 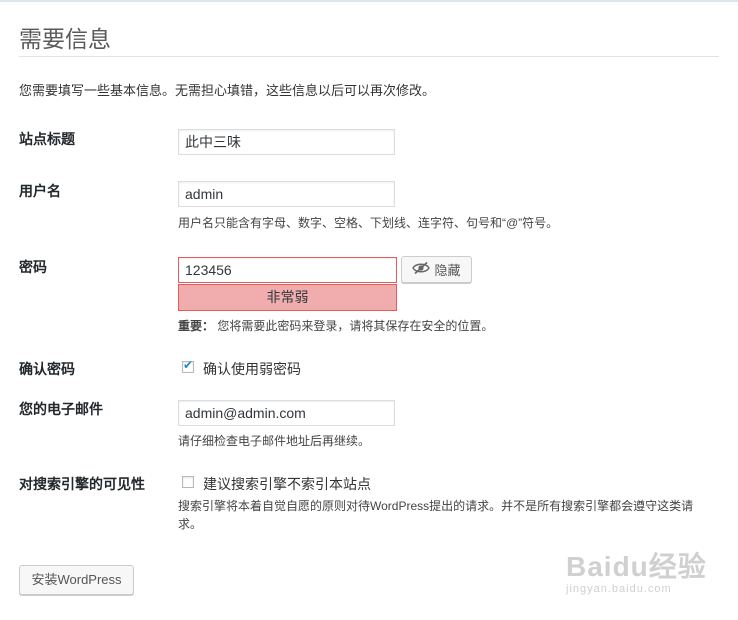 What do you see at coordinates (286, 142) in the screenshot?
I see `site-title-input` at bounding box center [286, 142].